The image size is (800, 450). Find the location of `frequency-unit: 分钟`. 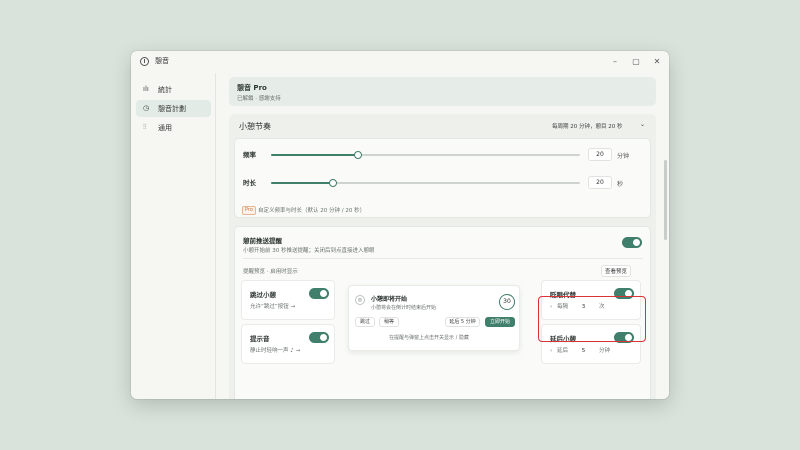

frequency-unit: 分钟 is located at coordinates (623, 156).